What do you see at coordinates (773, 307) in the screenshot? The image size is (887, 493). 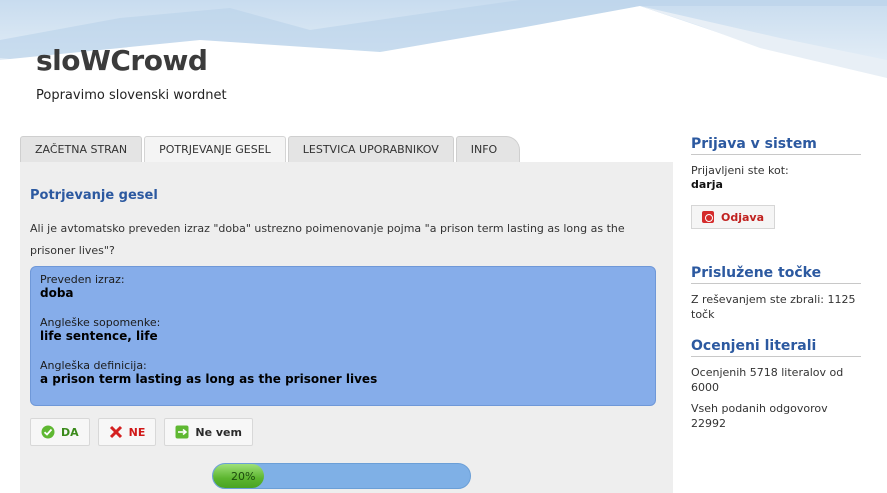 I see `points-text: Z reševanjem ste zbrali: 1125 točk` at bounding box center [773, 307].